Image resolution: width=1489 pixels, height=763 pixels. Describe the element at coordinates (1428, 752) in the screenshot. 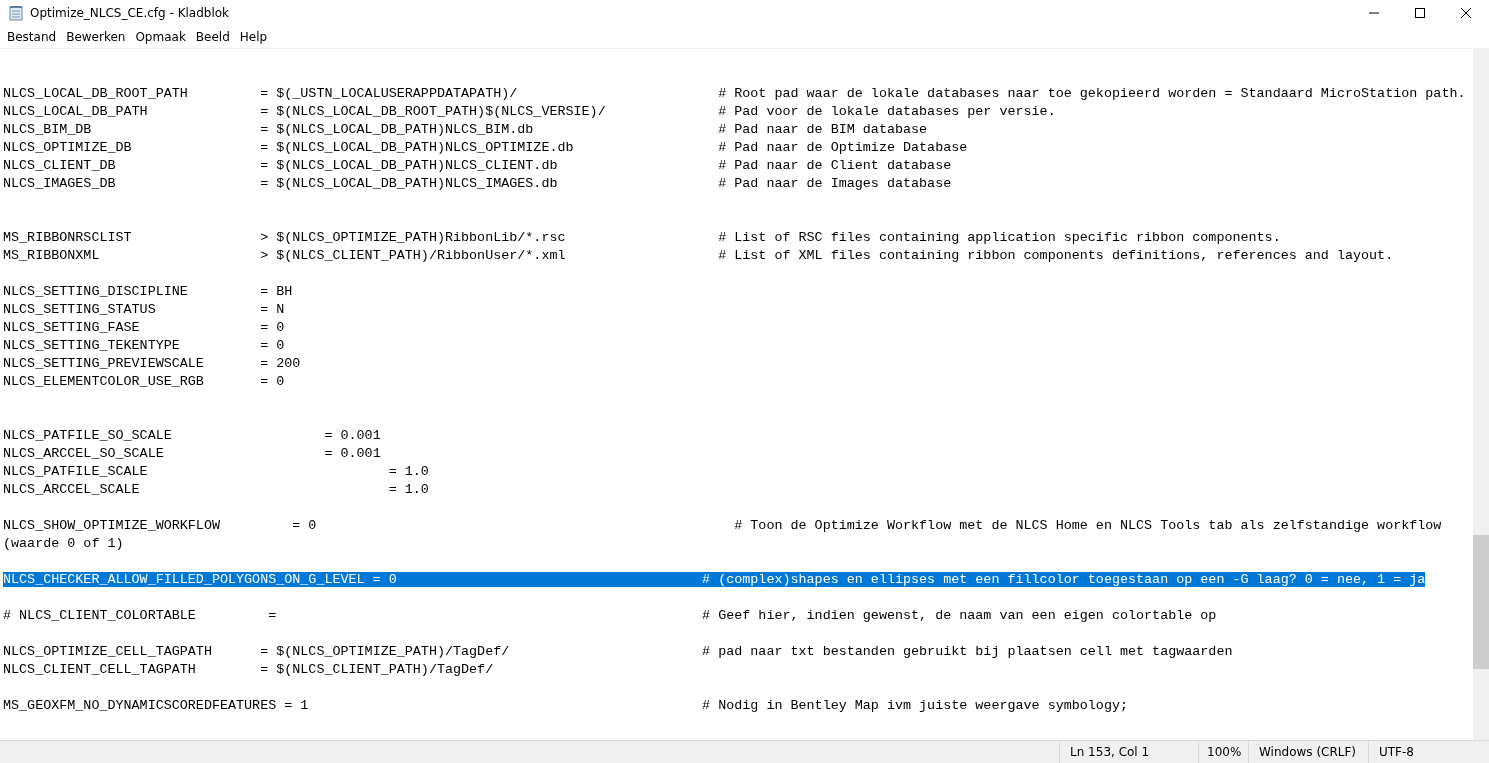

I see `status-text: UTF-8` at that location.